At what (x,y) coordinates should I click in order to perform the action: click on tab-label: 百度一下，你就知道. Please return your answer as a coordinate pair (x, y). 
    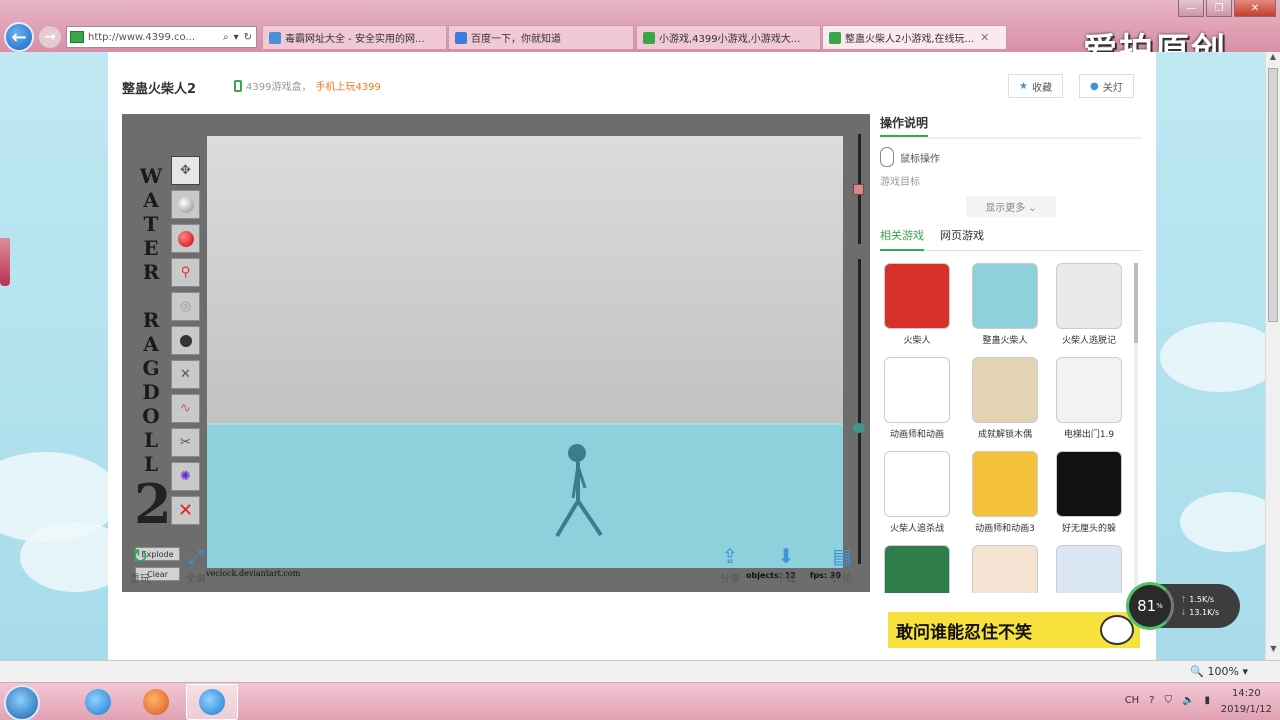
    Looking at the image, I should click on (516, 39).